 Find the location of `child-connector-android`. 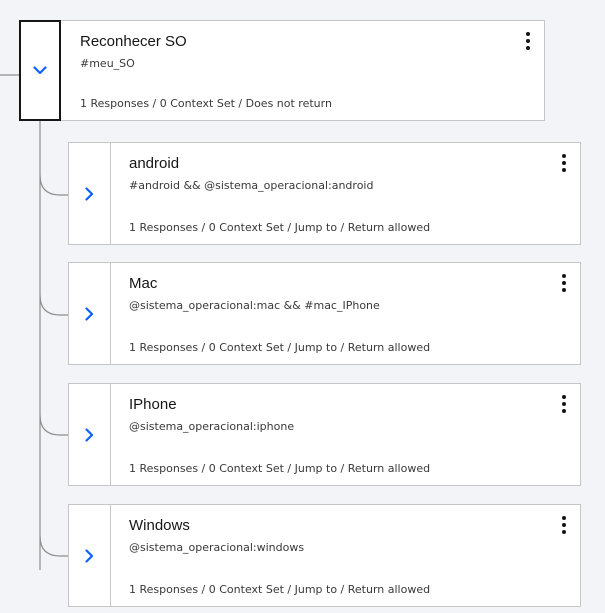

child-connector-android is located at coordinates (53, 185).